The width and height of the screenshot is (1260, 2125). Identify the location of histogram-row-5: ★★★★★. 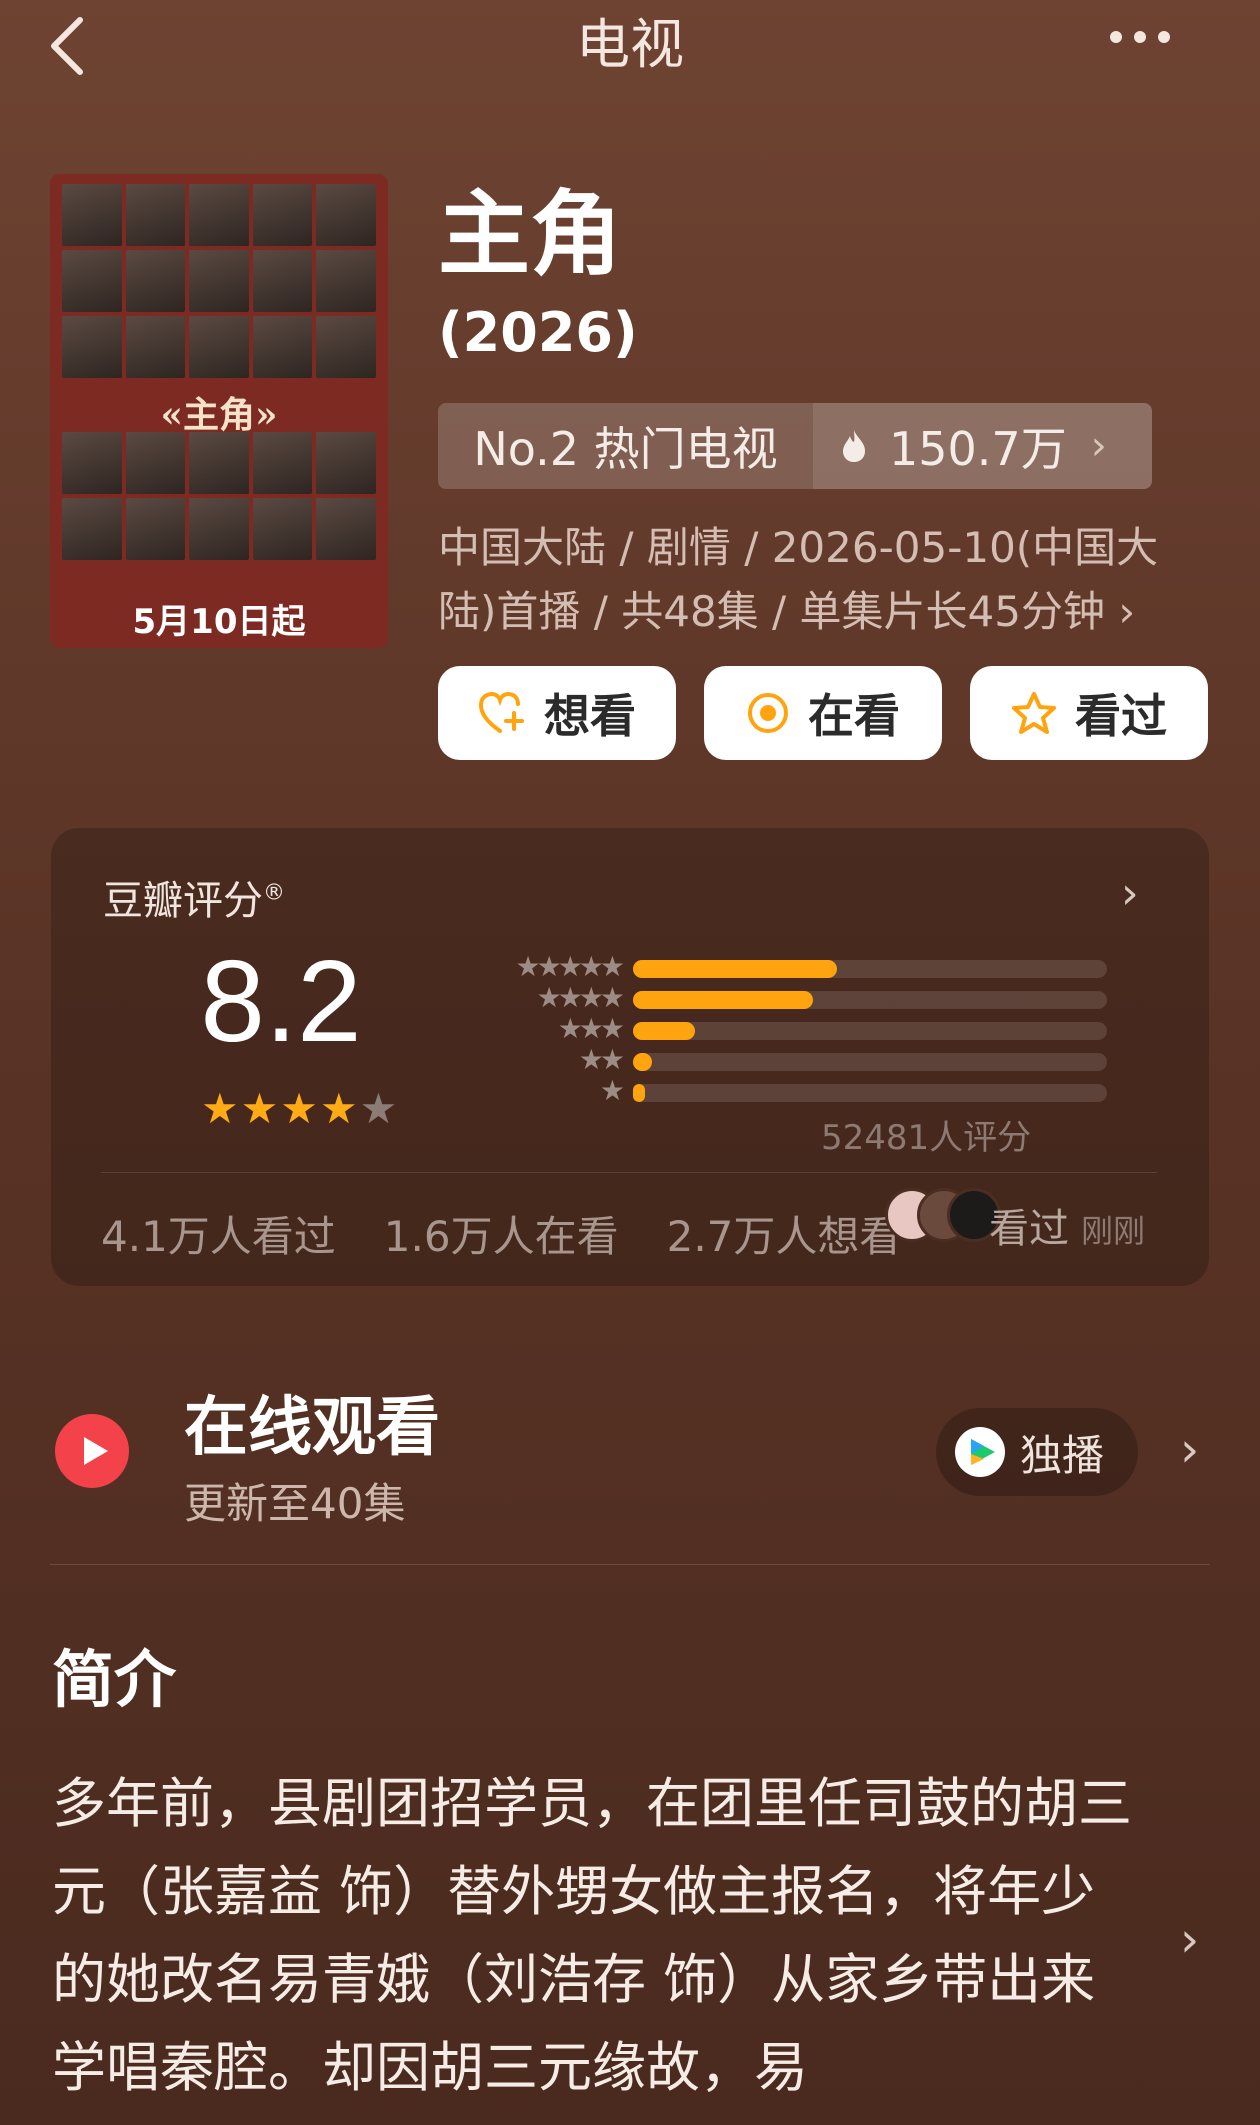
(813, 967).